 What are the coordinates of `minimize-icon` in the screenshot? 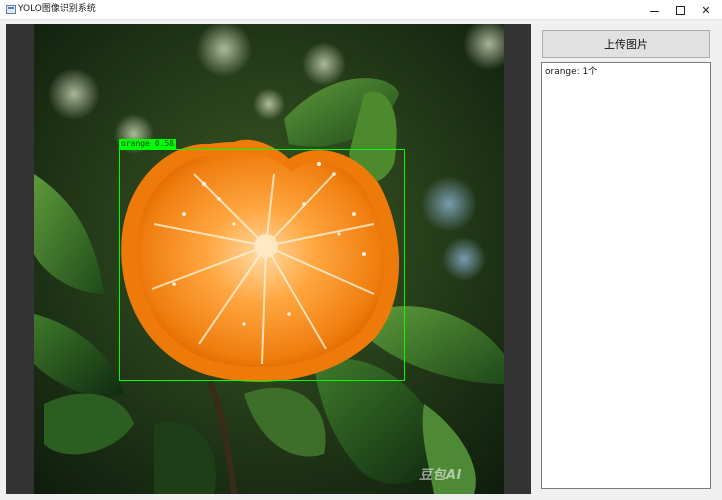 It's located at (654, 11).